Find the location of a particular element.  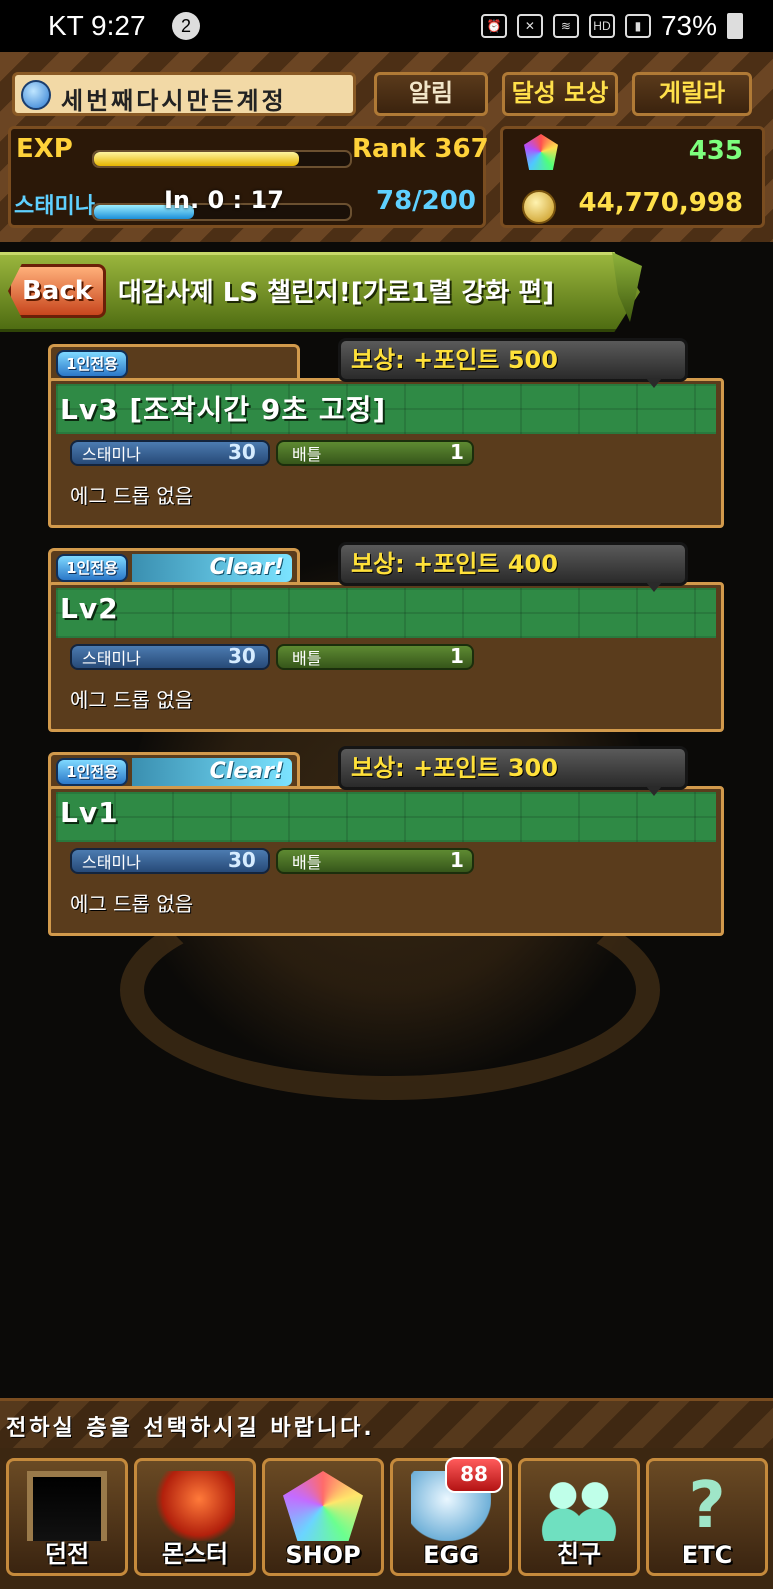

status-icons: ⏰ ✕ ≋ HD ▮ 73% is located at coordinates (611, 26).